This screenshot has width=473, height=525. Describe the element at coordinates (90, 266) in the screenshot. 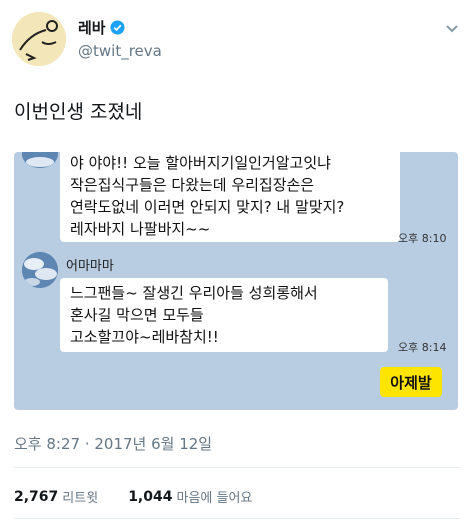

I see `chat-sender-name: 어마마마` at that location.